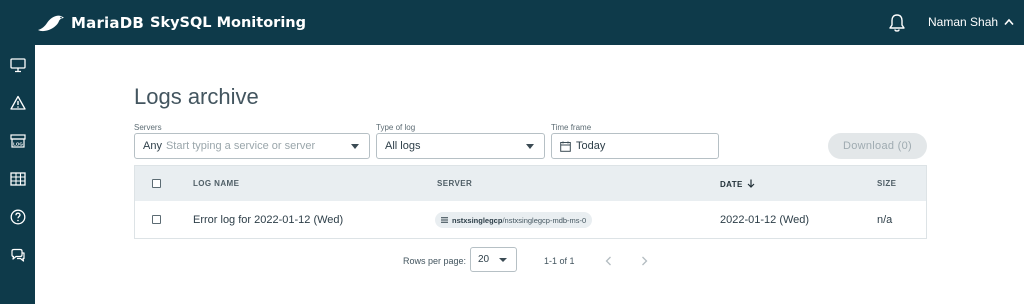 The height and width of the screenshot is (304, 1024). What do you see at coordinates (216, 183) in the screenshot?
I see `column-log-name: LOG NAME` at bounding box center [216, 183].